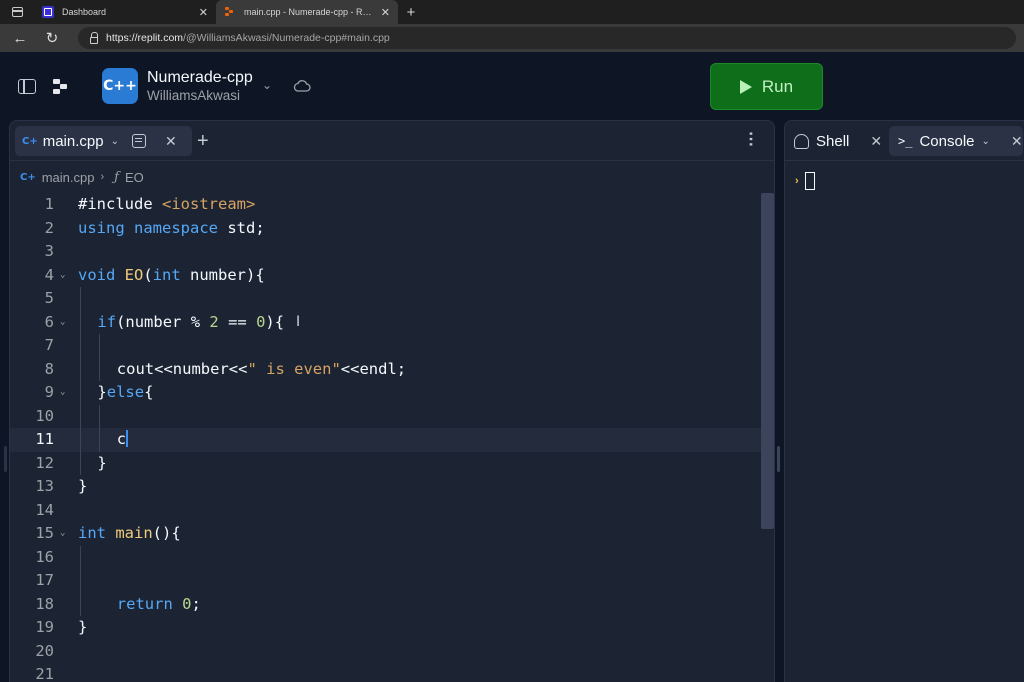 This screenshot has width=1024, height=682. Describe the element at coordinates (44, 673) in the screenshot. I see `line-number: 21` at that location.